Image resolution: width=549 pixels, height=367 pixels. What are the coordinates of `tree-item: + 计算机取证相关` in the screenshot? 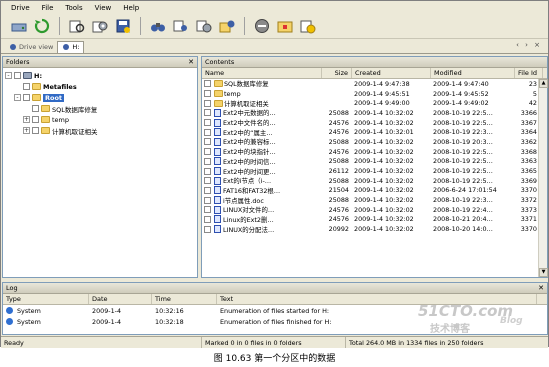 It's located at (100, 130).